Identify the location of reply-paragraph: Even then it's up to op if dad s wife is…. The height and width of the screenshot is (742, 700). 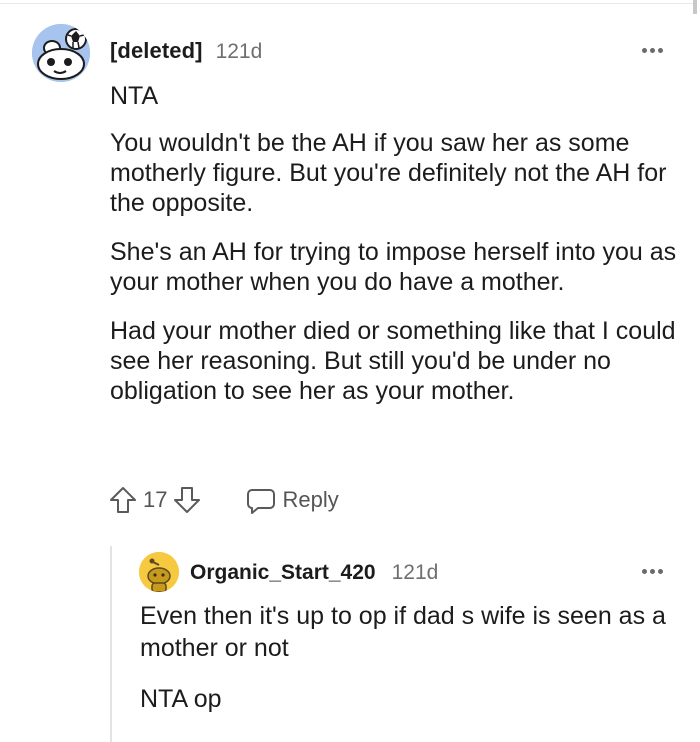
(403, 632).